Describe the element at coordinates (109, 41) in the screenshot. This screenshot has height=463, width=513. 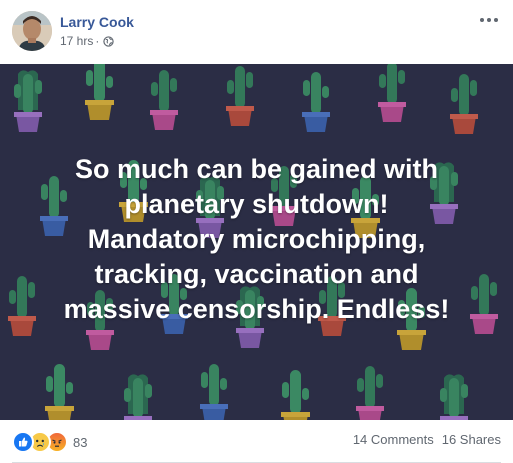
I see `globe-icon` at that location.